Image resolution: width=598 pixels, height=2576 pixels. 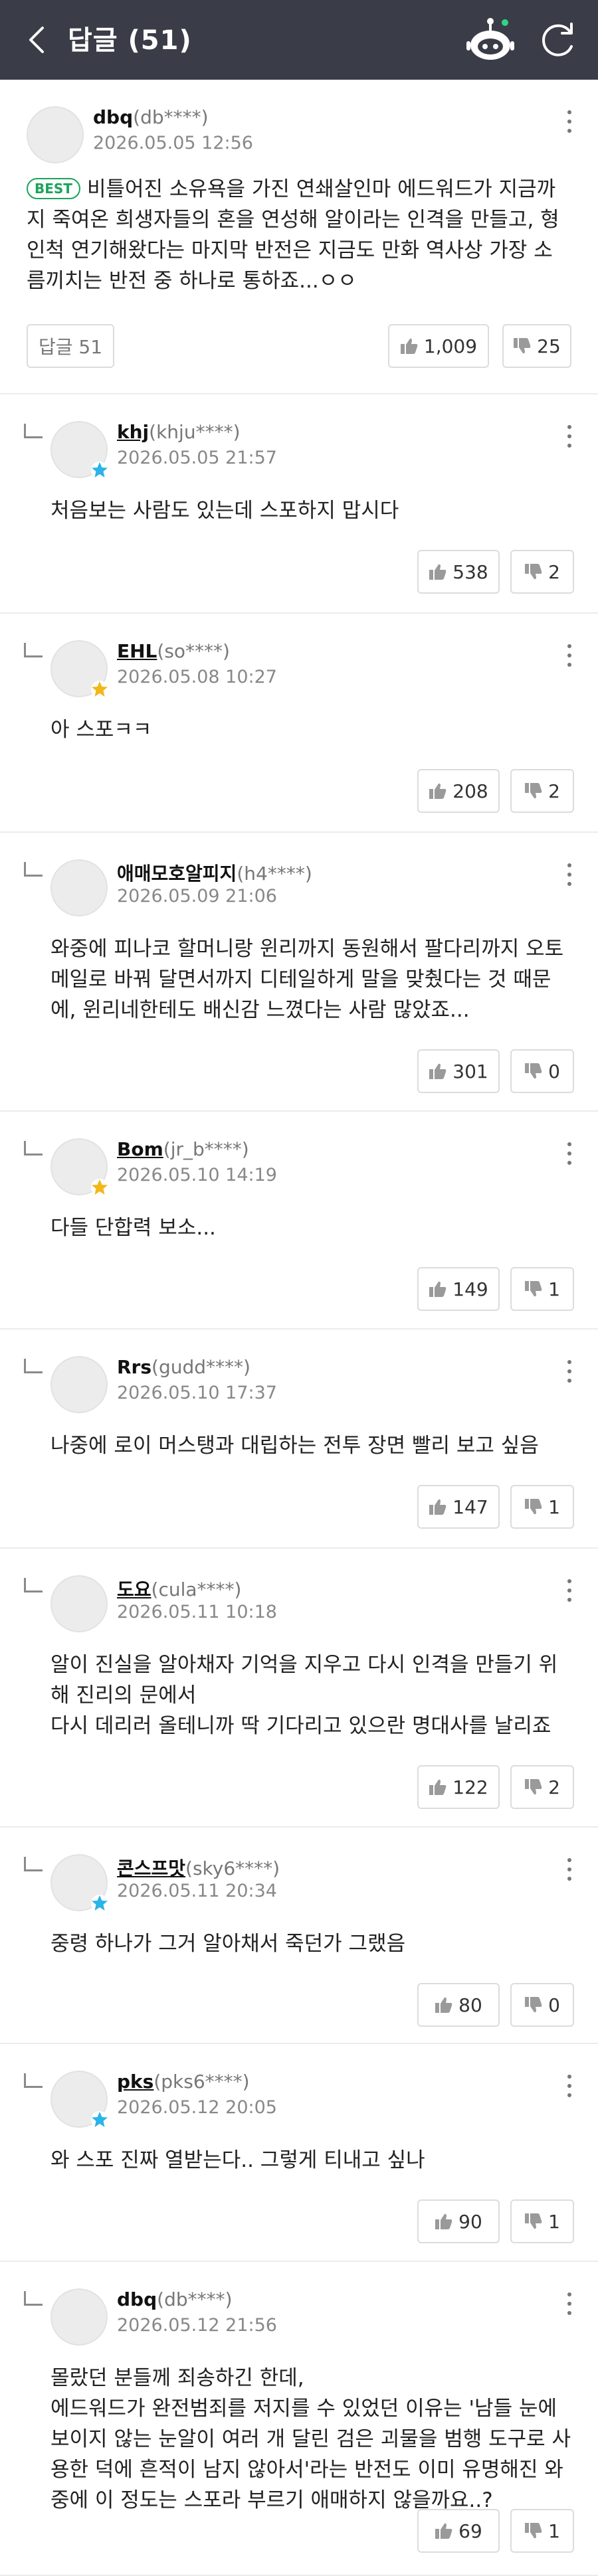 I want to click on nickname: EHL, so click(x=137, y=651).